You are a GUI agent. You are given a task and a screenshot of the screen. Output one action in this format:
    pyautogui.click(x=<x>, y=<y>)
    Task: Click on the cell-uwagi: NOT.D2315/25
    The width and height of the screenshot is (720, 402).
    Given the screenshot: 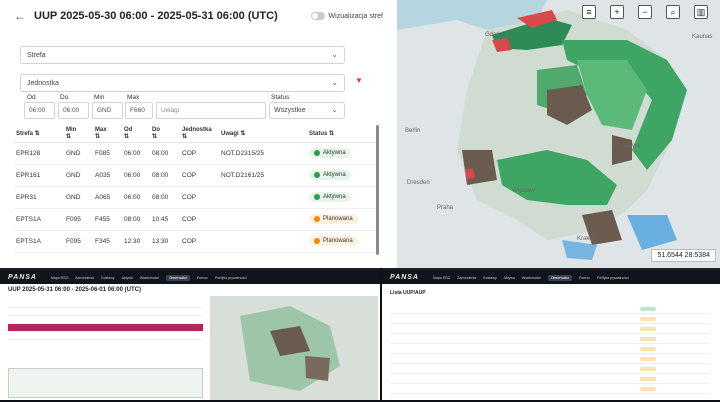 What is the action you would take?
    pyautogui.click(x=263, y=153)
    